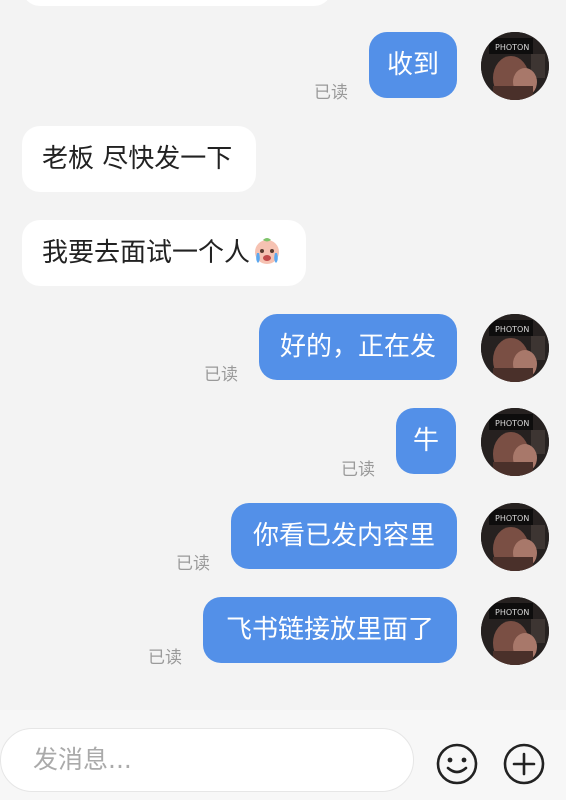  I want to click on message-bubble-incoming-partial, so click(177, 3).